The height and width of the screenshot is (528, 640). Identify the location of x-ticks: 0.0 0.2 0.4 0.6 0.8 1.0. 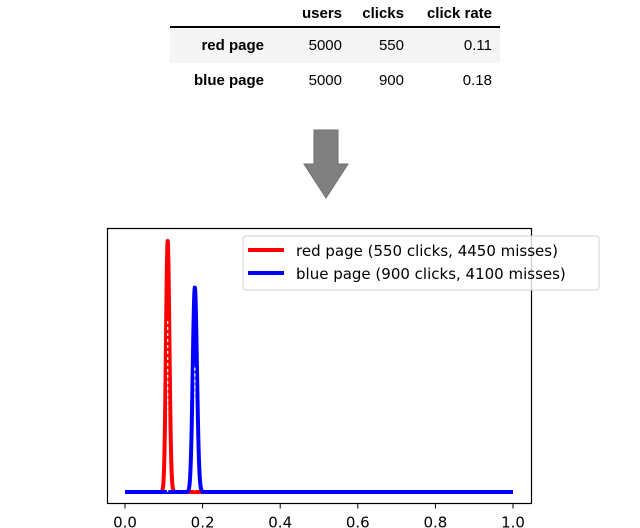
(319, 515).